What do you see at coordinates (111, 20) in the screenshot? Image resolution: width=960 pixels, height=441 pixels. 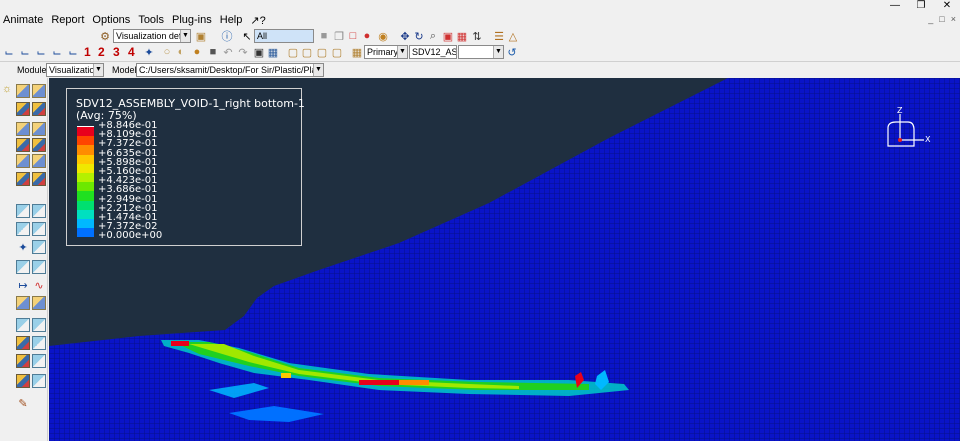 I see `menu-options: Options` at bounding box center [111, 20].